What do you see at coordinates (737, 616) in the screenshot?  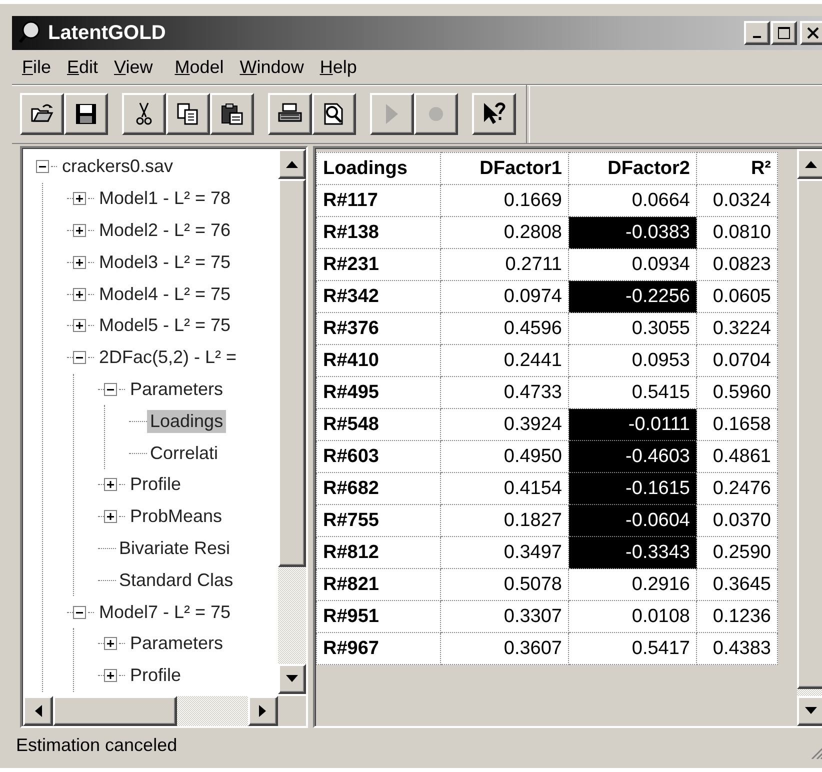 I see `table-cell: 0.1236` at bounding box center [737, 616].